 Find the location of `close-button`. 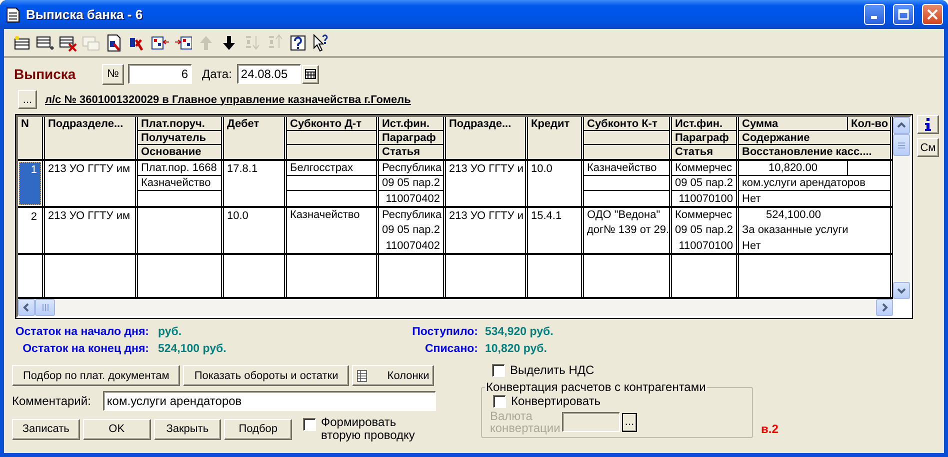

close-button is located at coordinates (932, 14).